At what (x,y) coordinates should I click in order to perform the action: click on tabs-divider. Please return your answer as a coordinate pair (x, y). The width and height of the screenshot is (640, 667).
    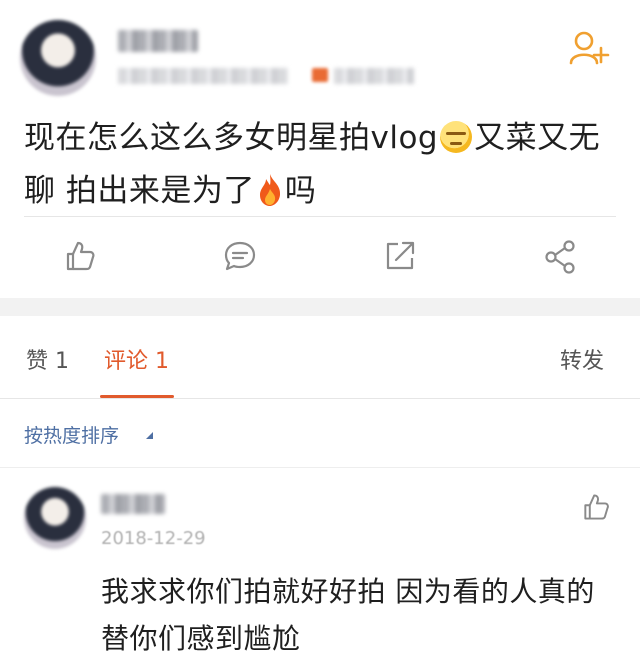
    Looking at the image, I should click on (320, 398).